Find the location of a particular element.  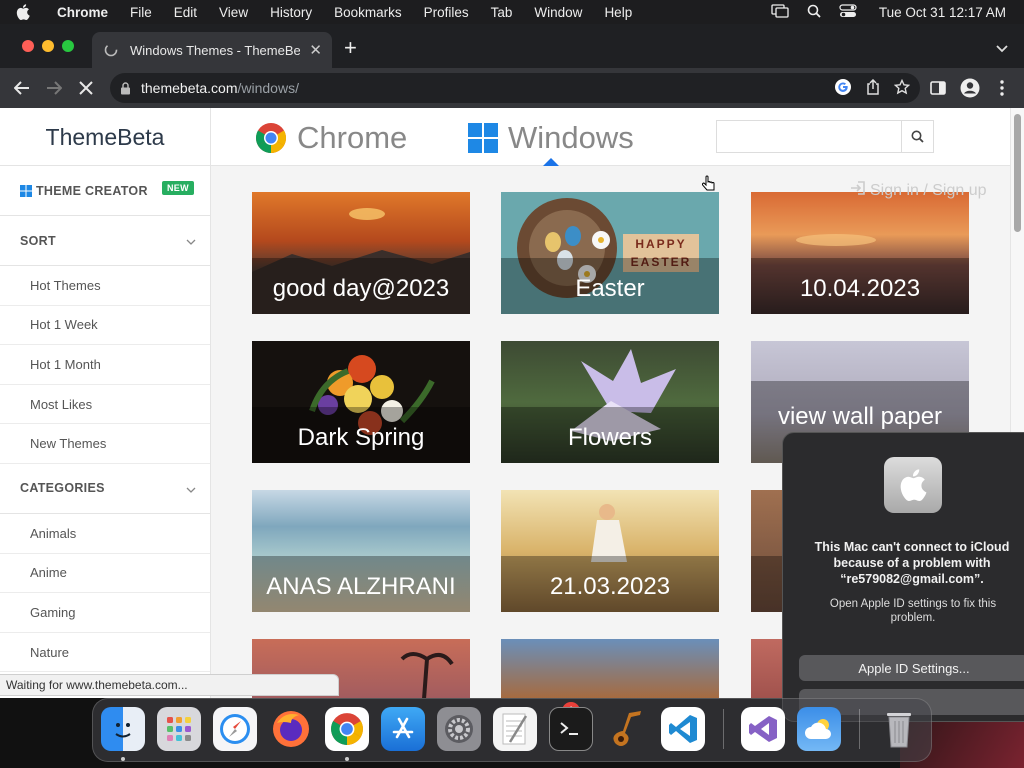

spotlight-search-icon is located at coordinates (814, 12).